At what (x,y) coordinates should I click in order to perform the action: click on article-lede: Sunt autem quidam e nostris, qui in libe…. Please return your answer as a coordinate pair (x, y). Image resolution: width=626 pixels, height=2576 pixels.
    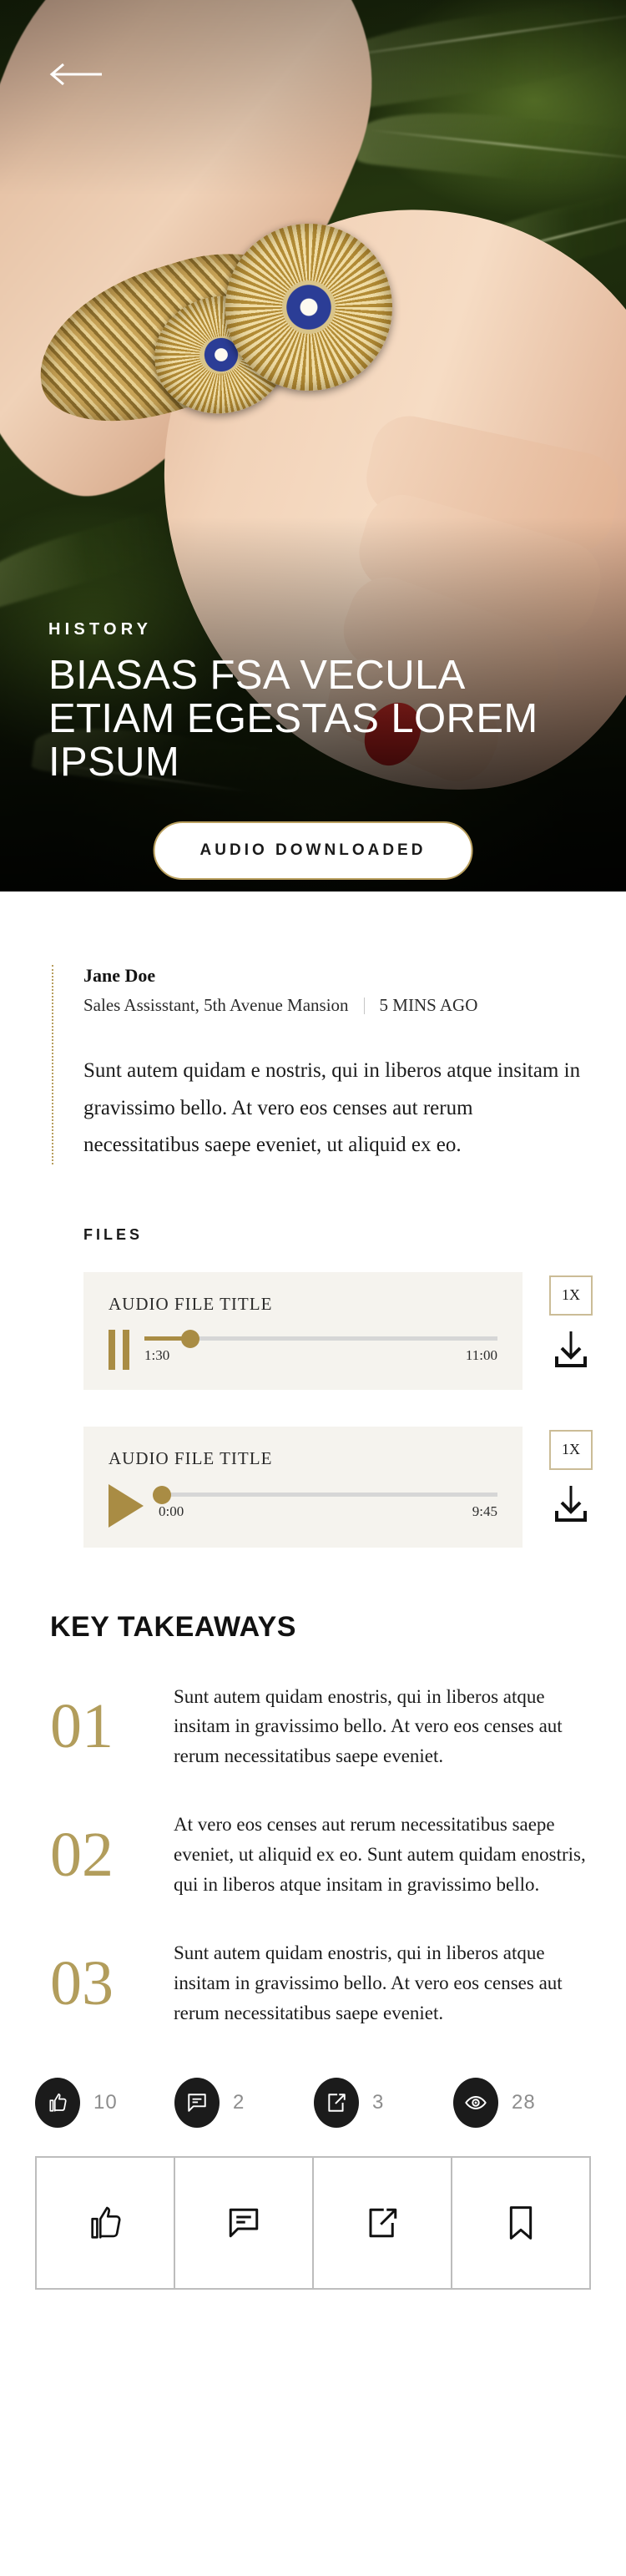
    Looking at the image, I should click on (332, 1107).